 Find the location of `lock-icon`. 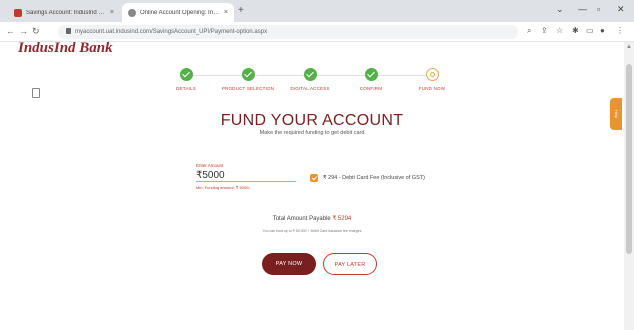

lock-icon is located at coordinates (68, 31).